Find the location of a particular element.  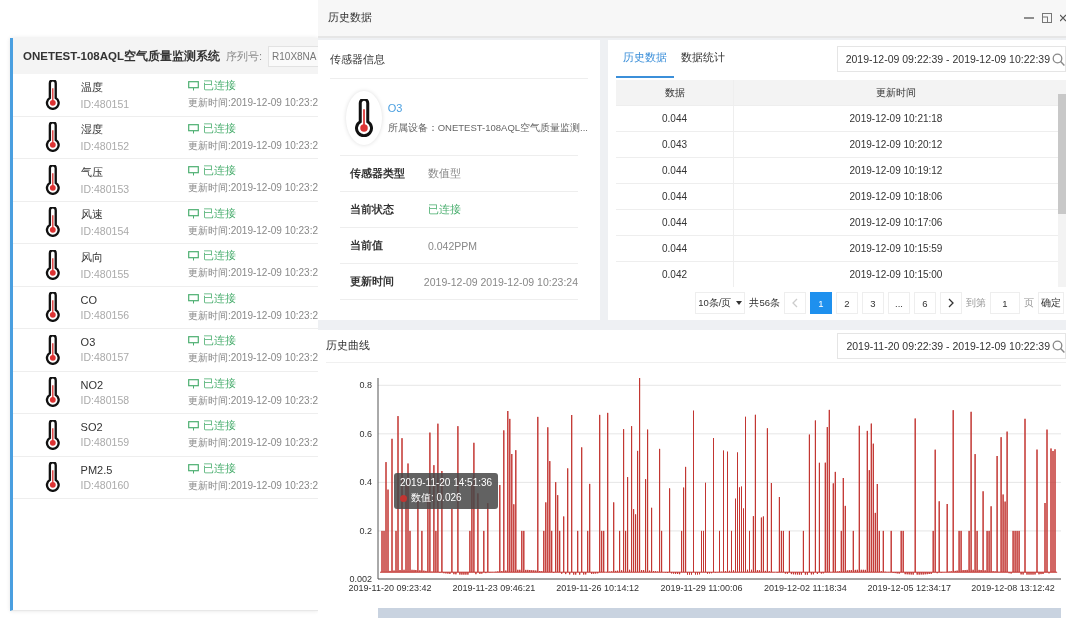

series-dot-icon is located at coordinates (403, 498).